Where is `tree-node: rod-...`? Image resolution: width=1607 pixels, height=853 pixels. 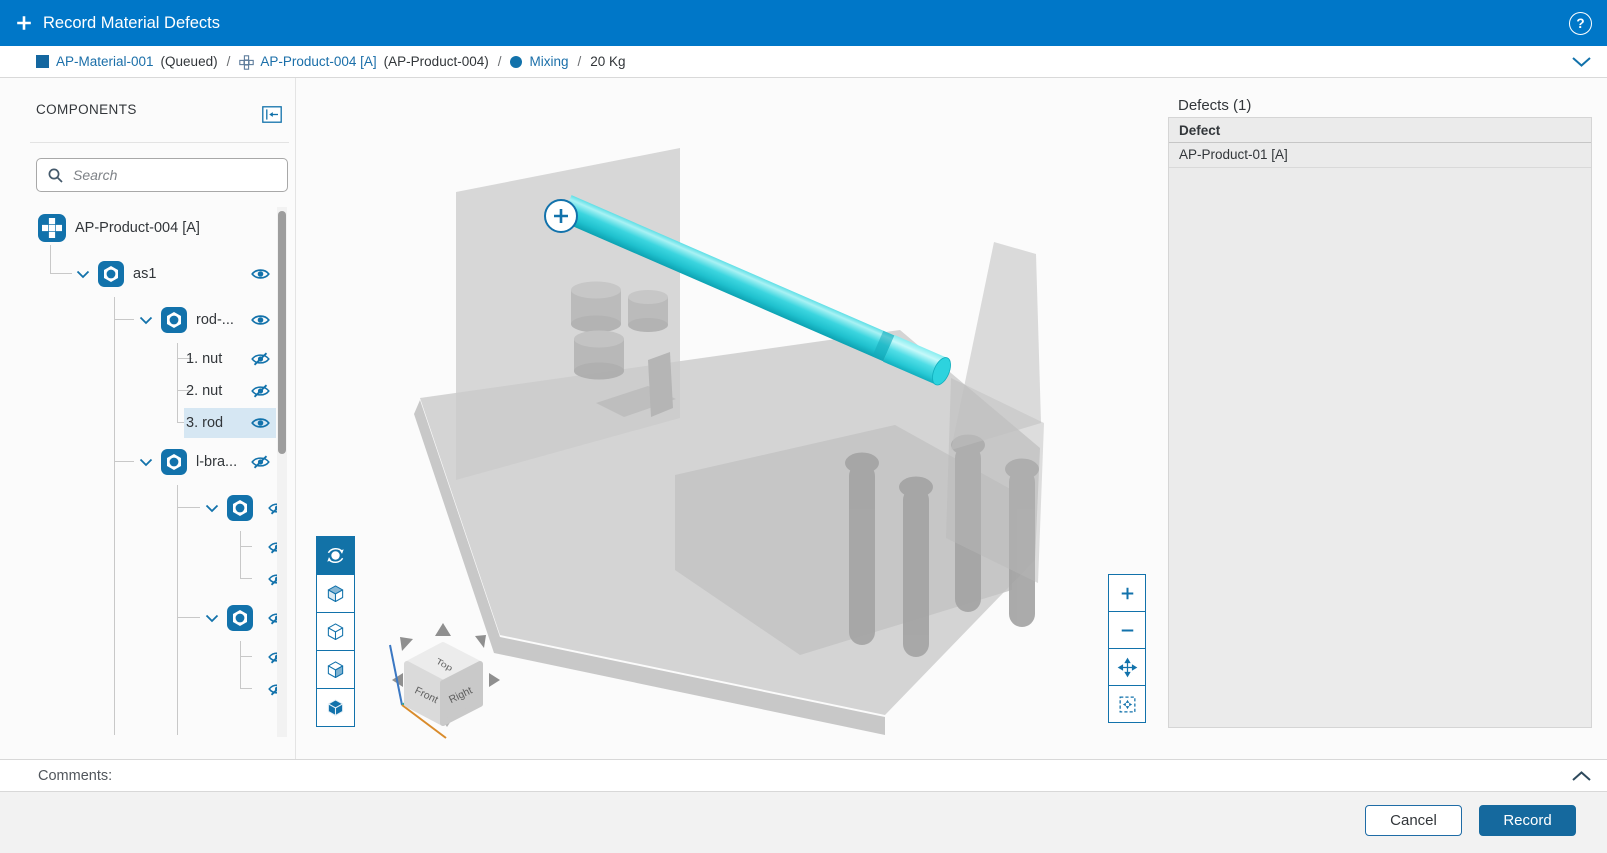 tree-node: rod-... is located at coordinates (147, 320).